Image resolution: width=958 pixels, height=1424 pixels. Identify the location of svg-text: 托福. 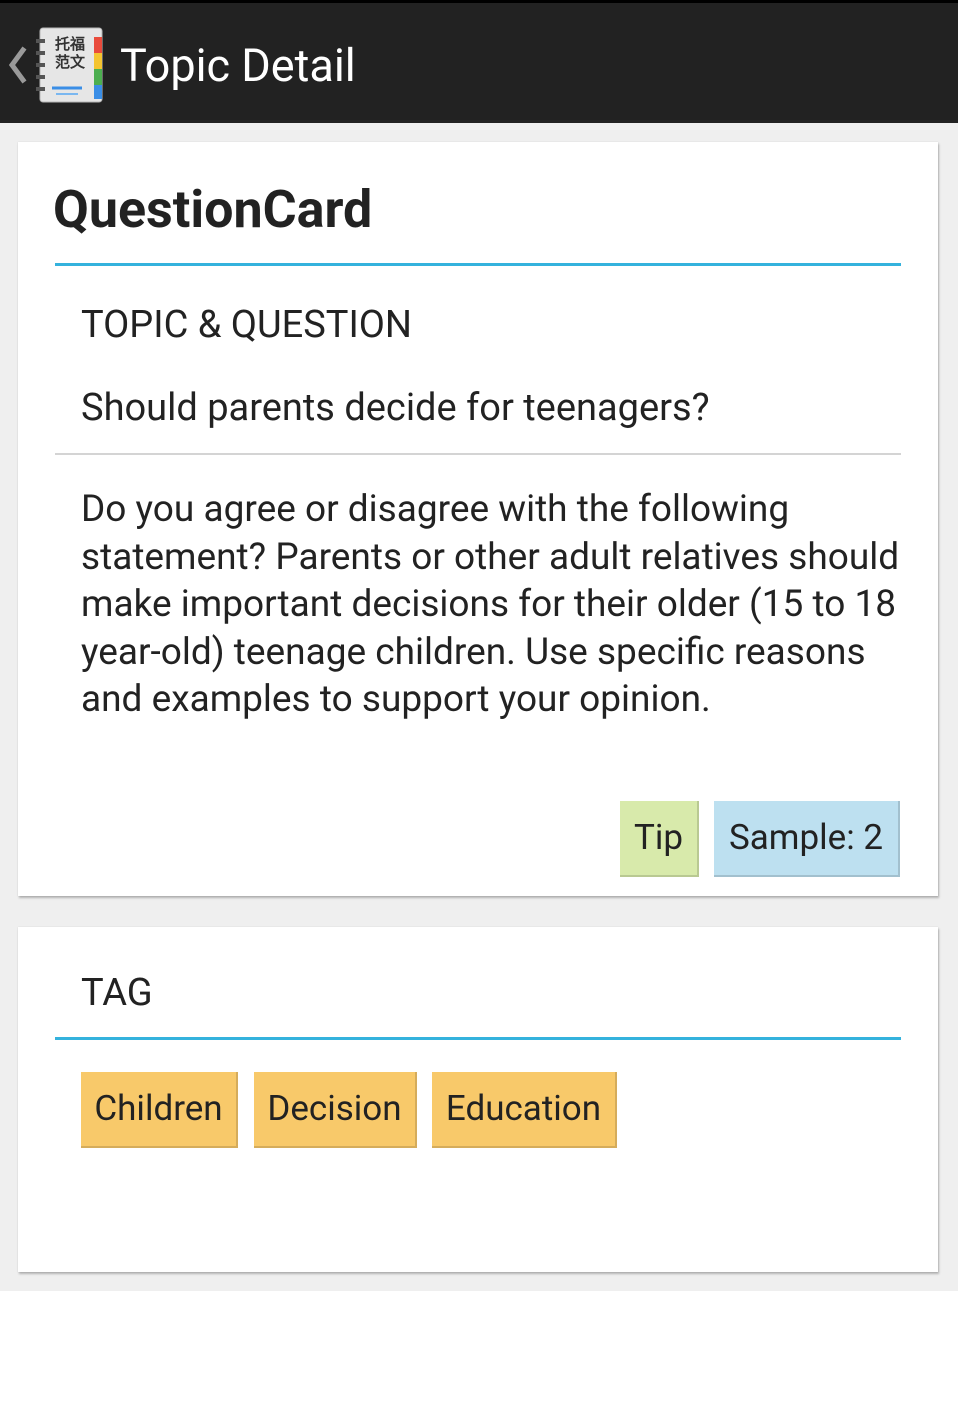
(70, 44).